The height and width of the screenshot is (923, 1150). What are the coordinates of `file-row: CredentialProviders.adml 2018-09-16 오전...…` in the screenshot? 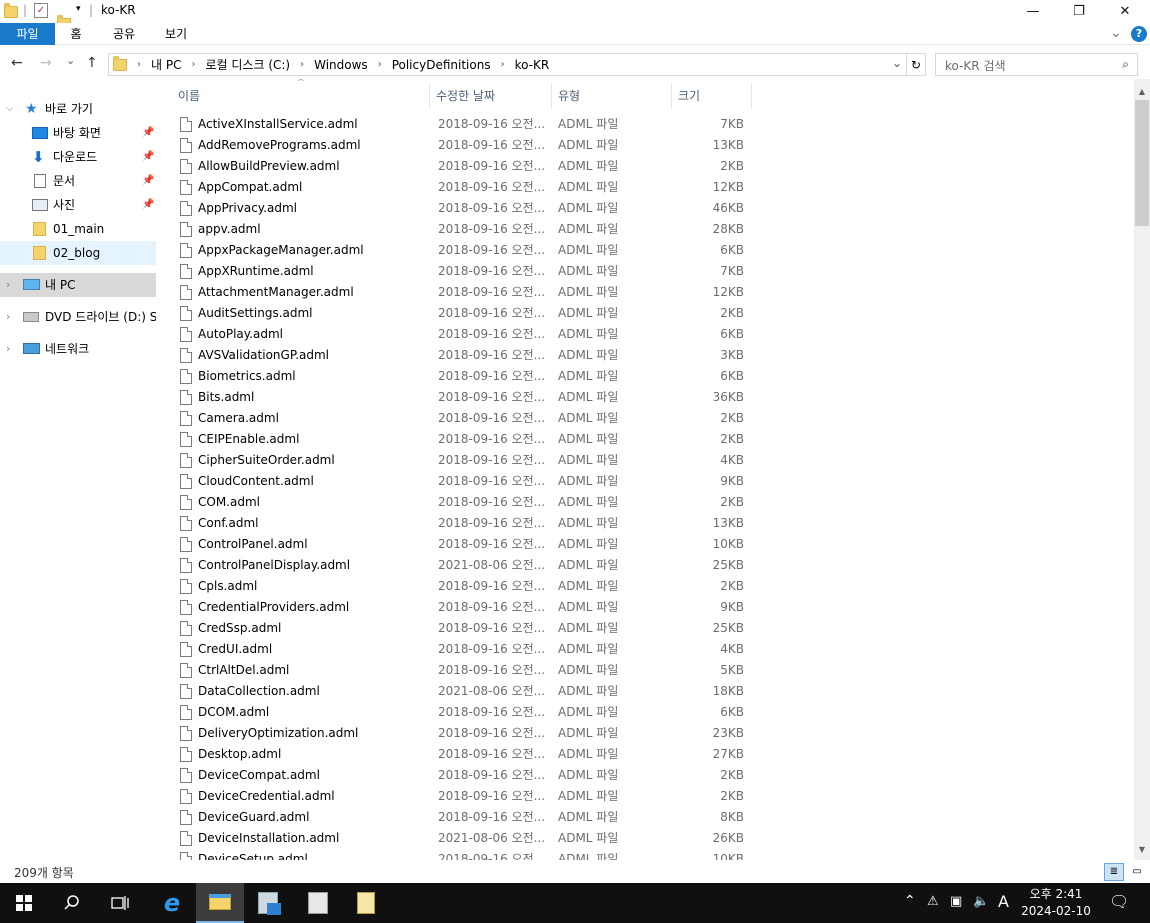 It's located at (646, 607).